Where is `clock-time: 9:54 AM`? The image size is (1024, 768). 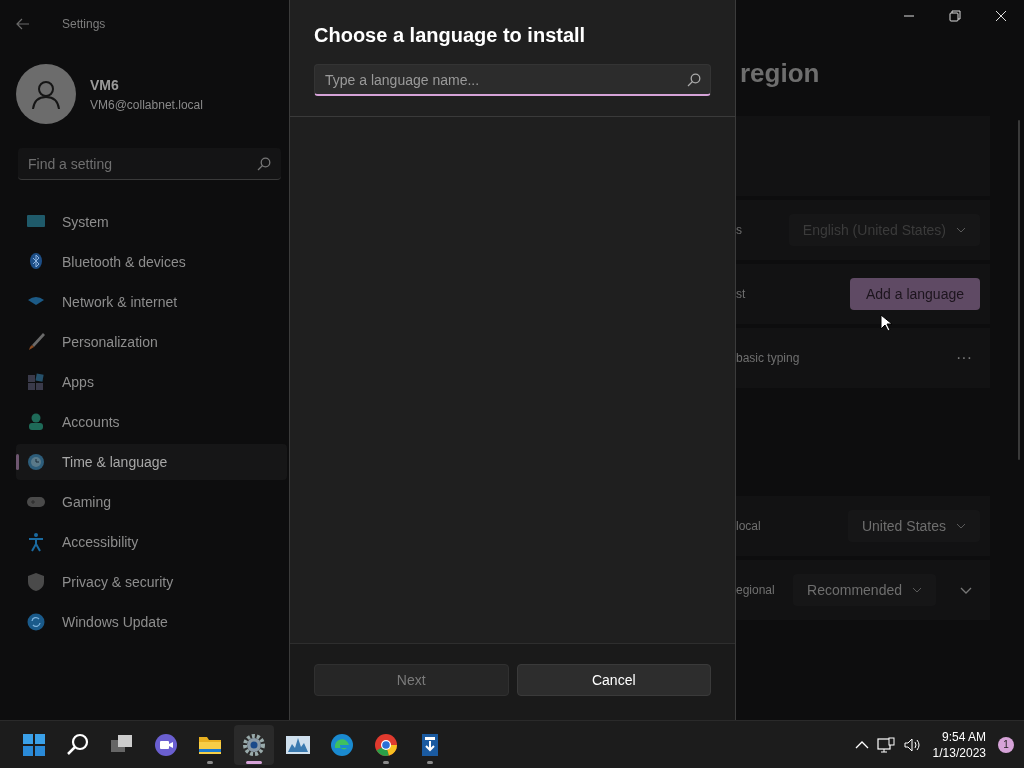 clock-time: 9:54 AM is located at coordinates (959, 736).